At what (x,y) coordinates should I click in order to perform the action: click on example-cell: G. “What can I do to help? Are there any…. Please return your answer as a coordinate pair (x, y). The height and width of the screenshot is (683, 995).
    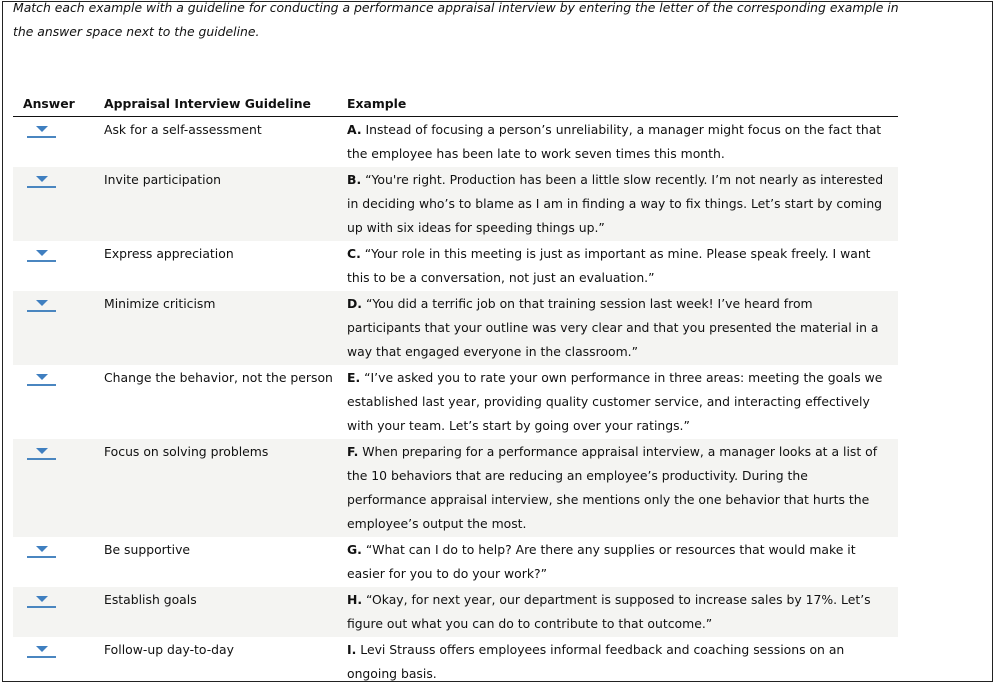
    Looking at the image, I should click on (622, 562).